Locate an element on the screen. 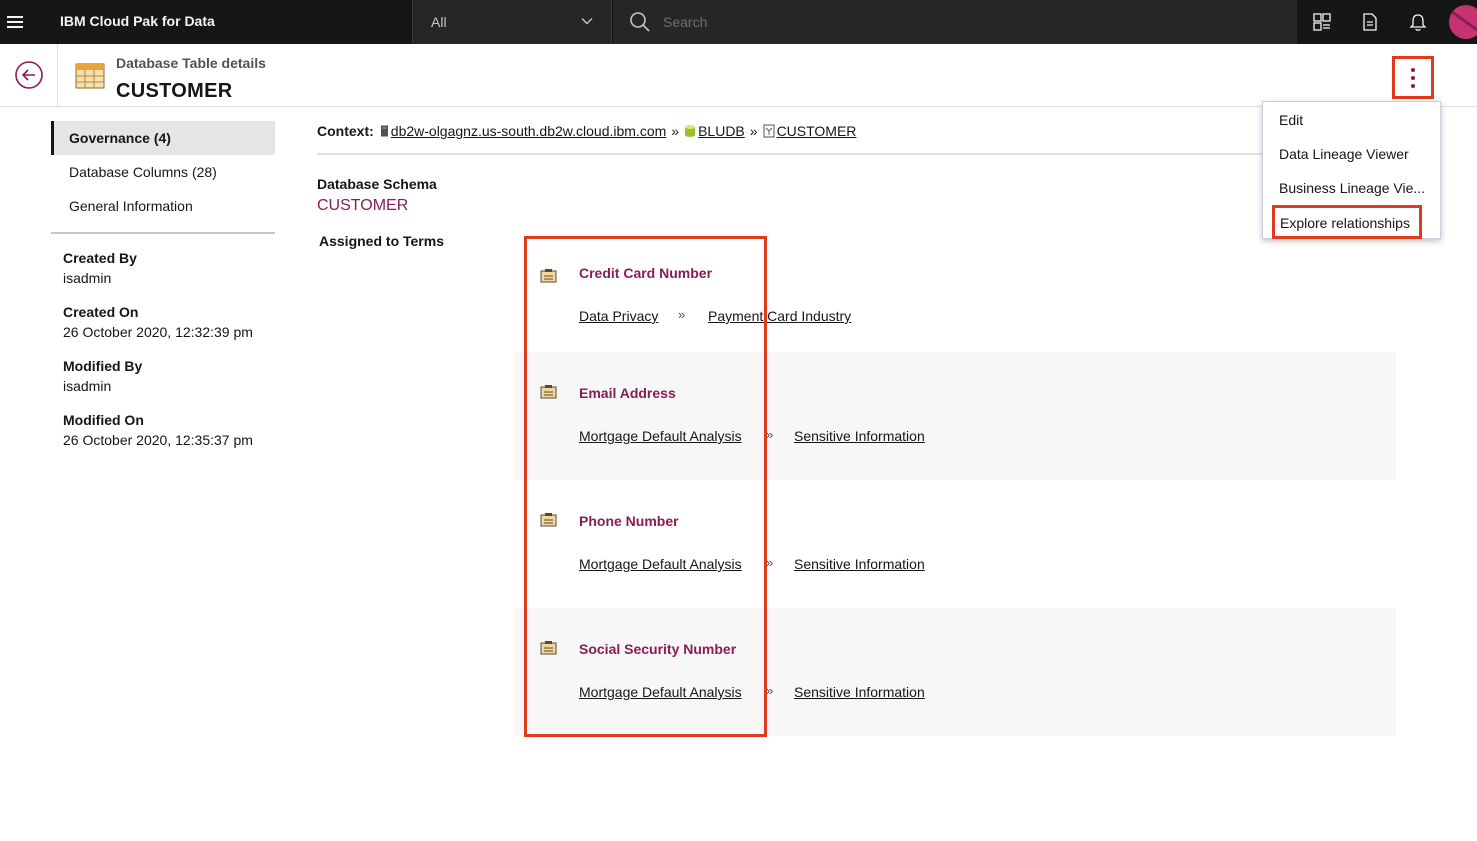 This screenshot has width=1477, height=841. document-icon is located at coordinates (1370, 22).